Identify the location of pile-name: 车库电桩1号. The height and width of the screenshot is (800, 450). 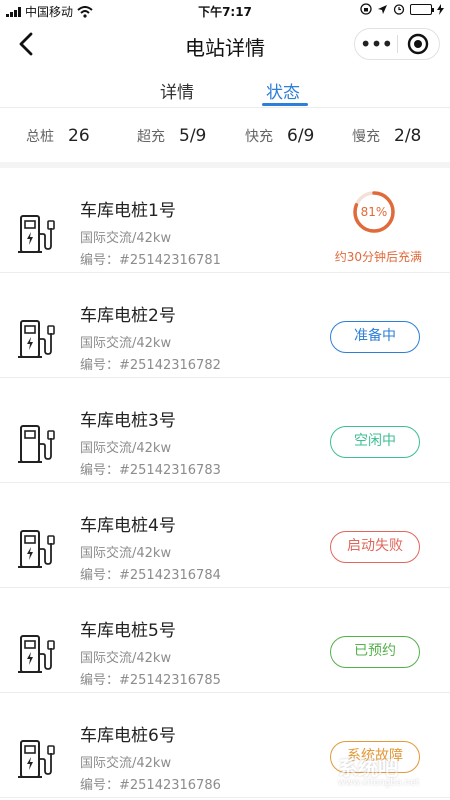
(128, 211).